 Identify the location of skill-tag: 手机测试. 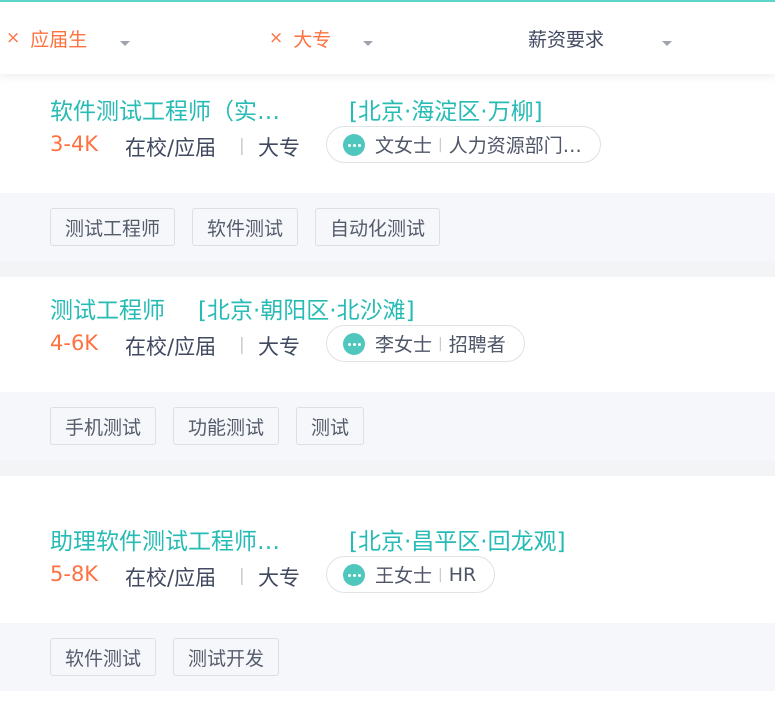
(103, 426).